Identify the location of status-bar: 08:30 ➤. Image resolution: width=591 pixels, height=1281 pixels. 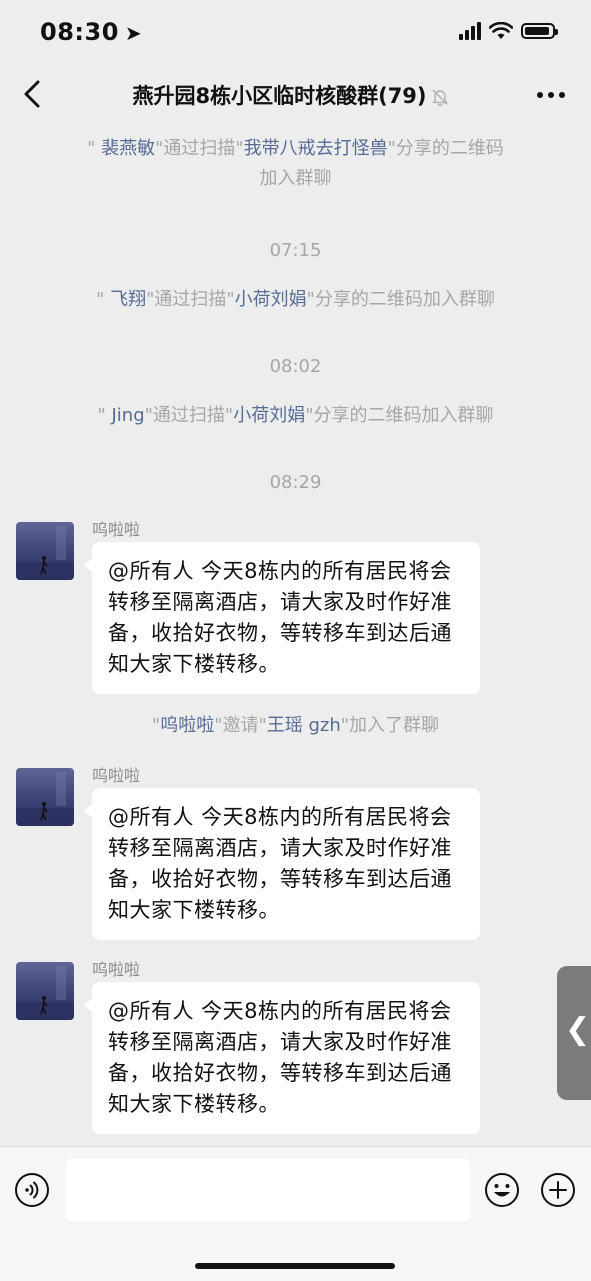
(295, 33).